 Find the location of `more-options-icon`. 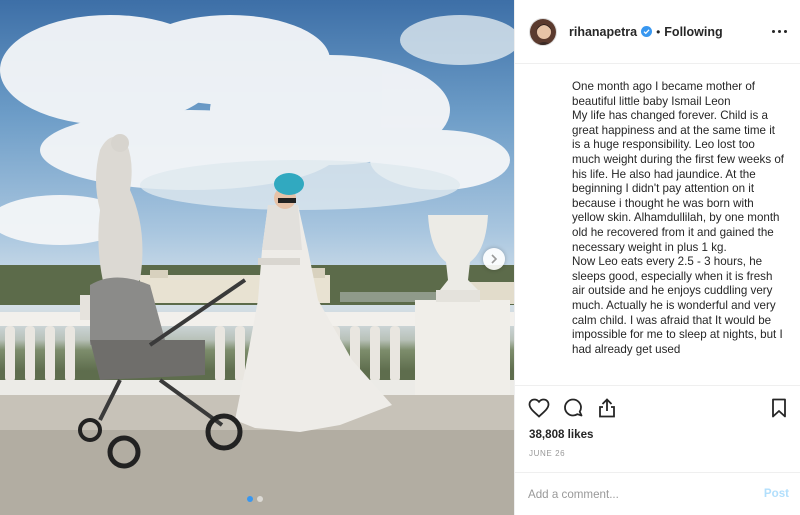

more-options-icon is located at coordinates (779, 31).